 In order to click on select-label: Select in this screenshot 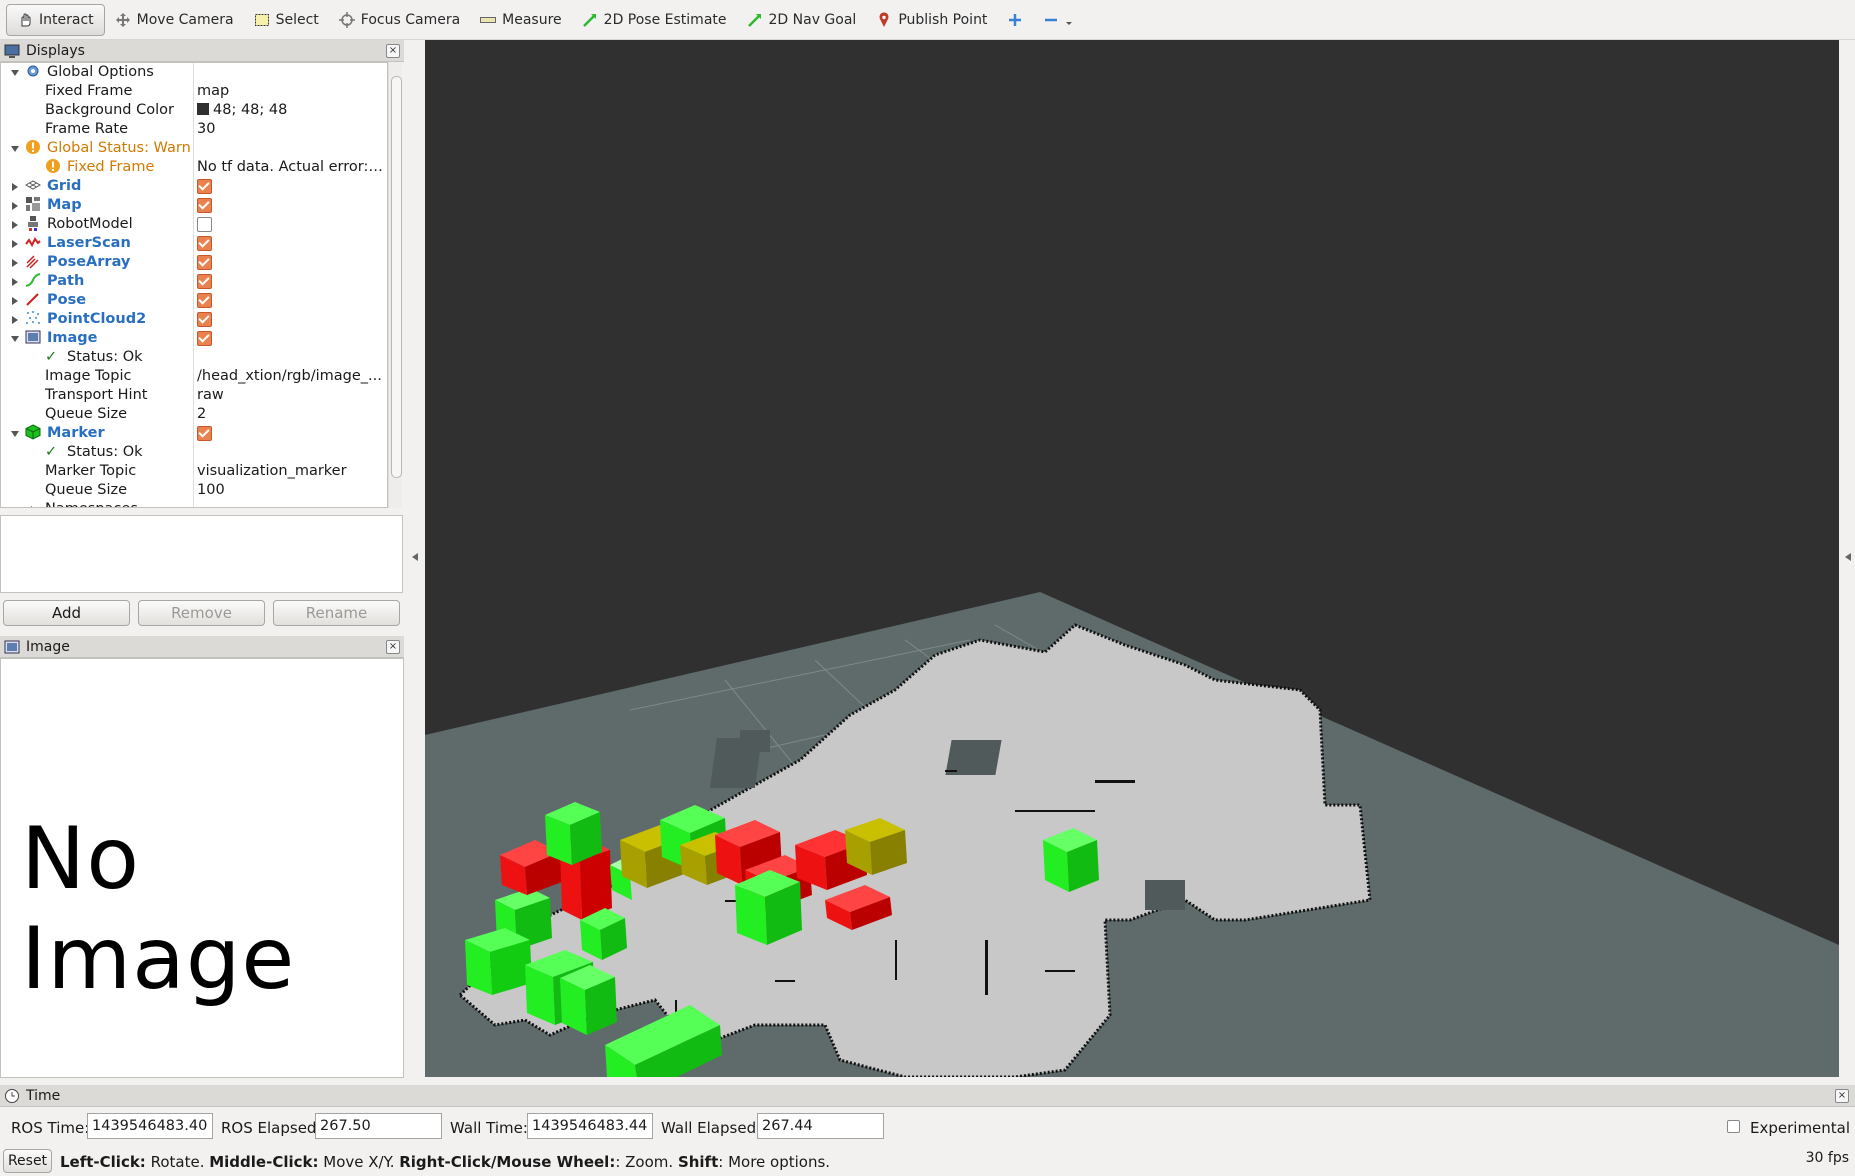, I will do `click(297, 19)`.